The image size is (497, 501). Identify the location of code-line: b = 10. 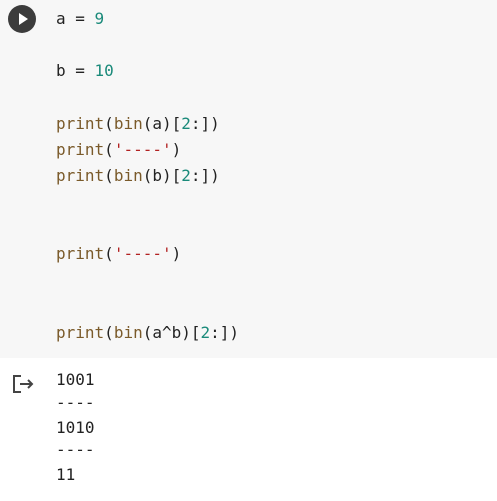
(85, 71).